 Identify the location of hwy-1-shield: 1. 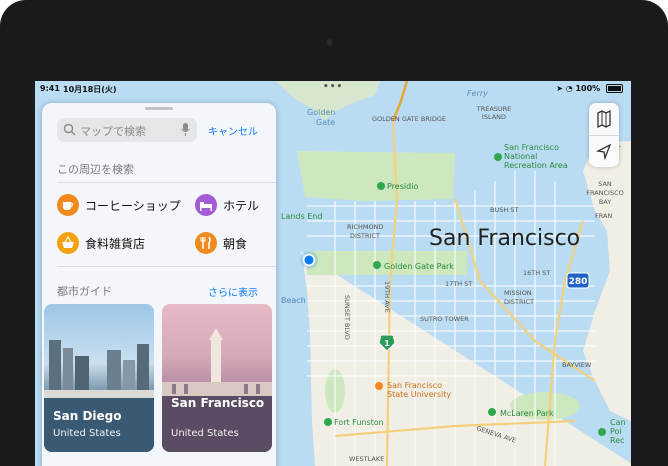
(387, 343).